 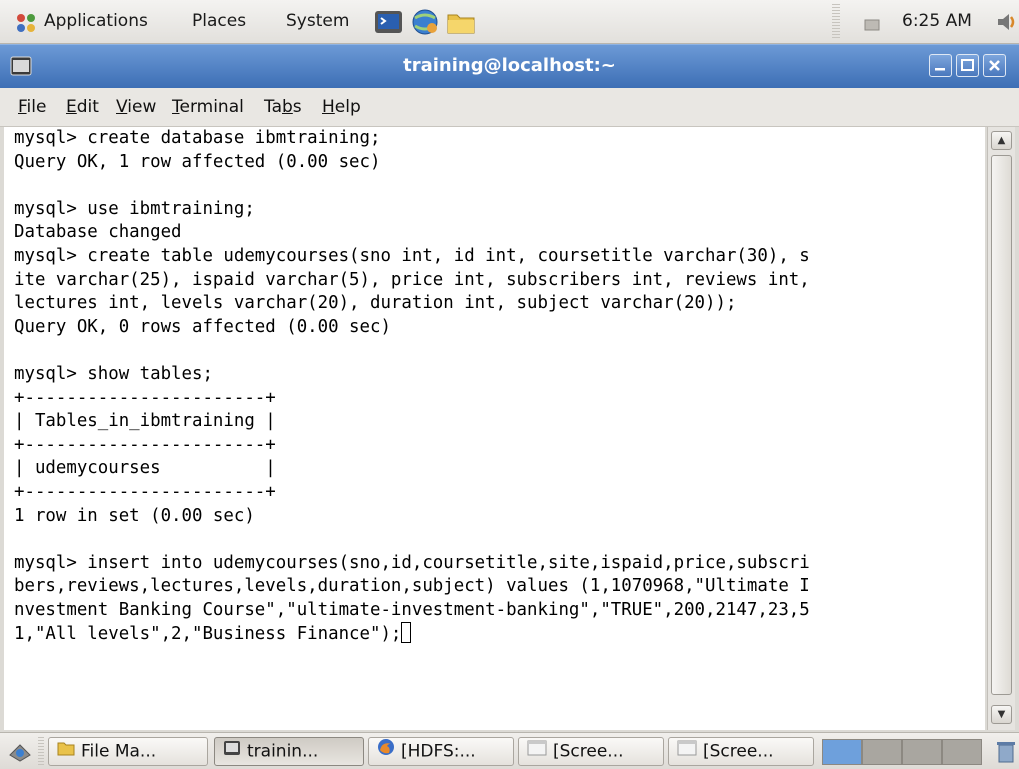 I want to click on scroll-down-button: ▼, so click(x=1001, y=714).